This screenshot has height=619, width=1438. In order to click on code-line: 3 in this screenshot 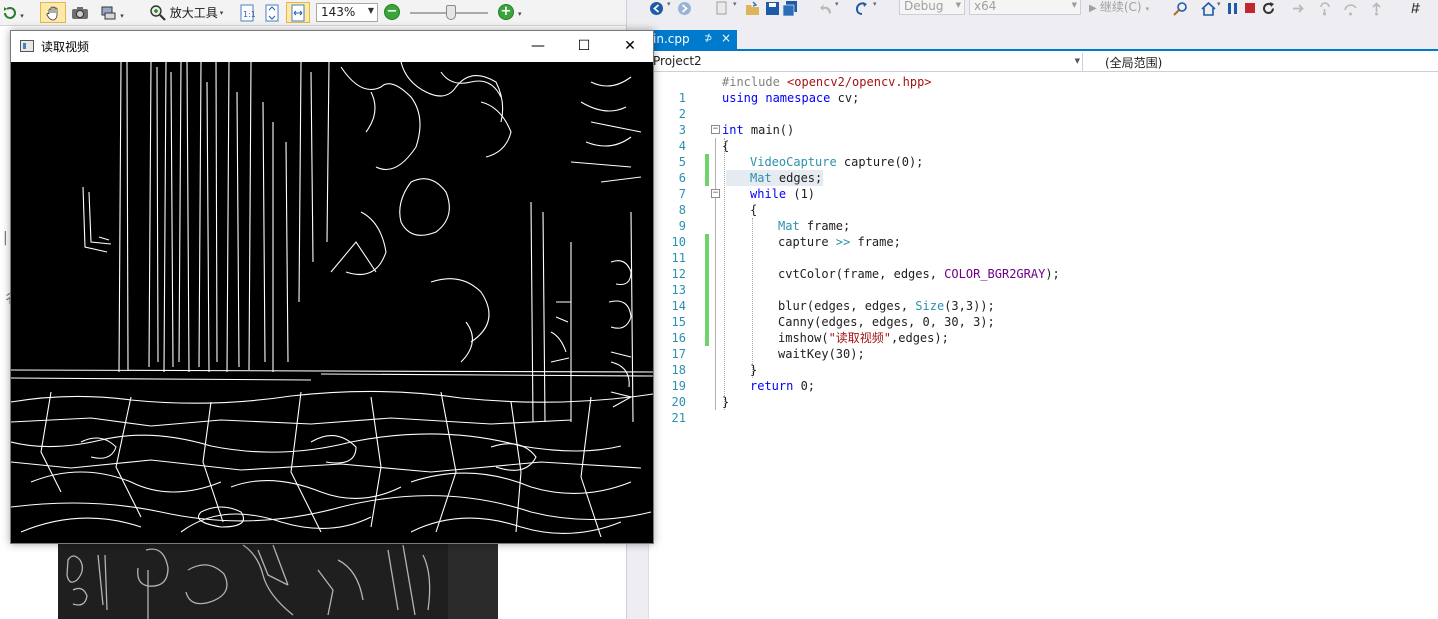, I will do `click(1045, 121)`.